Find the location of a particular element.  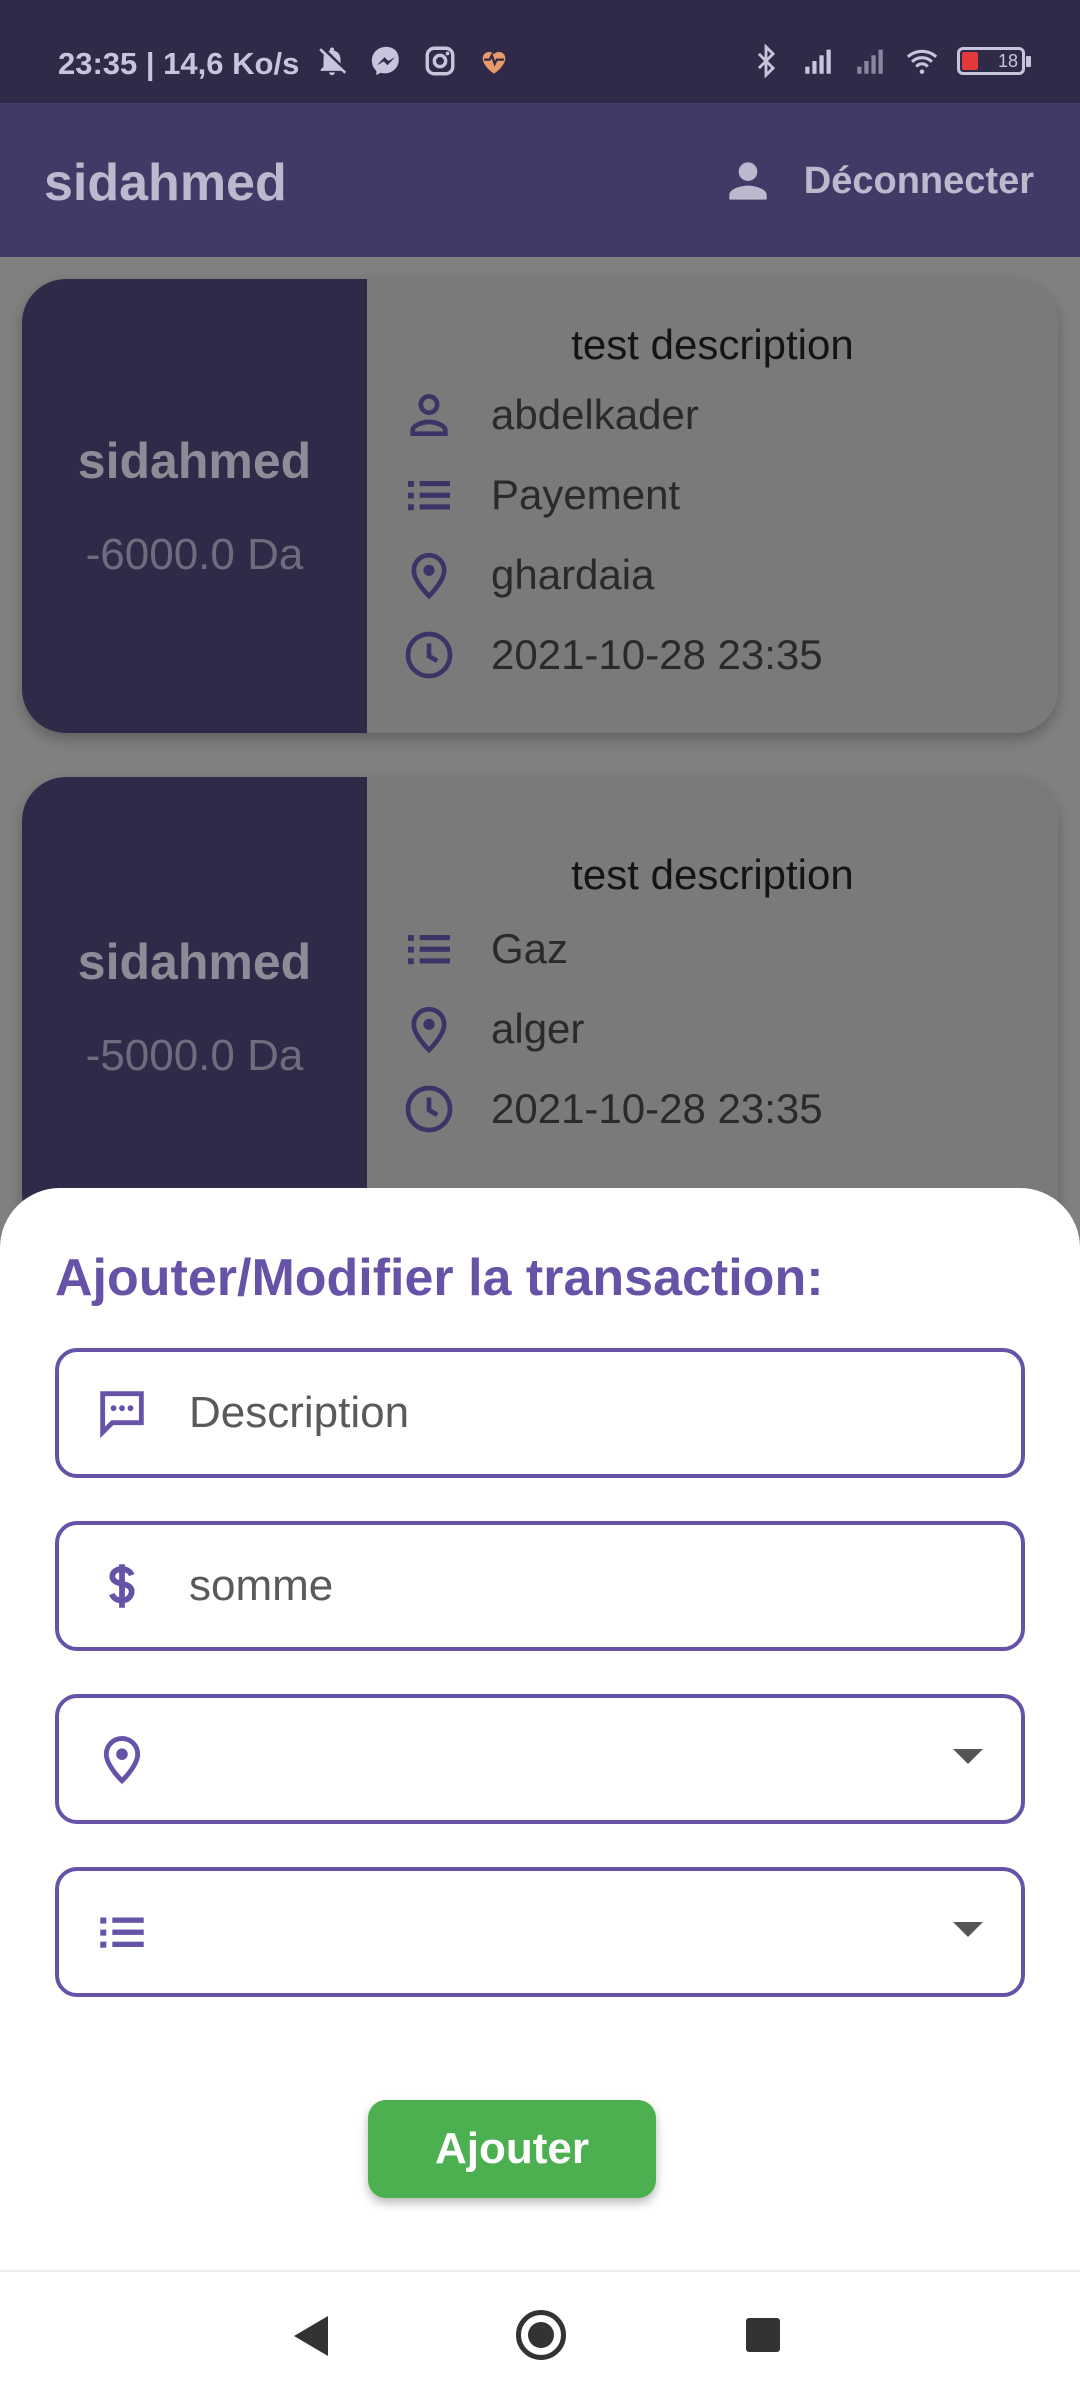

location-dropdown is located at coordinates (540, 1759).